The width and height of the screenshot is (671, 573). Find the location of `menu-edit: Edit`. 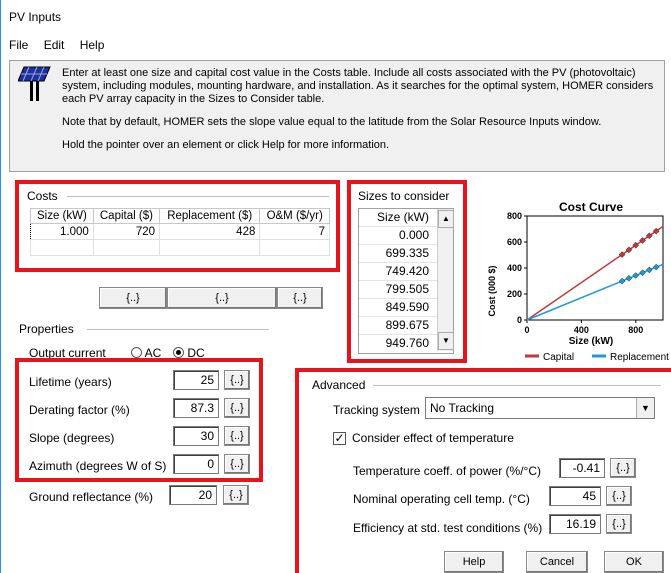

menu-edit: Edit is located at coordinates (54, 45).